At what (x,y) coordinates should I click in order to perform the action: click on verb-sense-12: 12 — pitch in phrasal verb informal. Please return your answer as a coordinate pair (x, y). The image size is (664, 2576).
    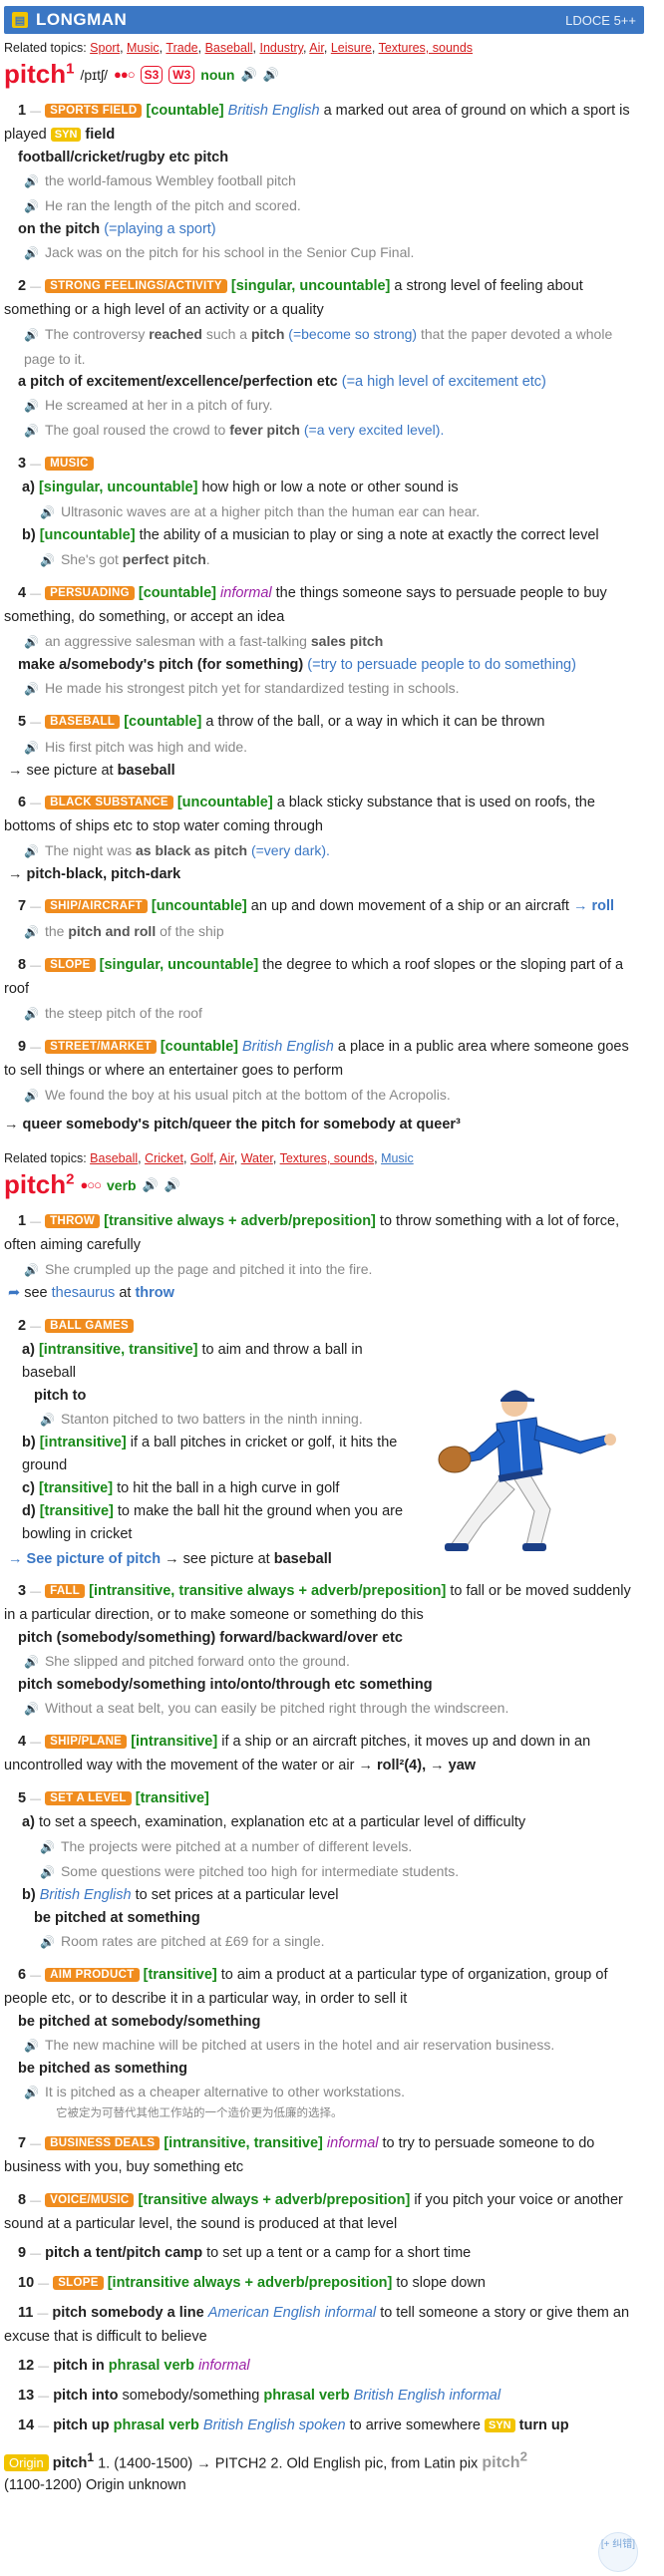
    Looking at the image, I should click on (134, 2366).